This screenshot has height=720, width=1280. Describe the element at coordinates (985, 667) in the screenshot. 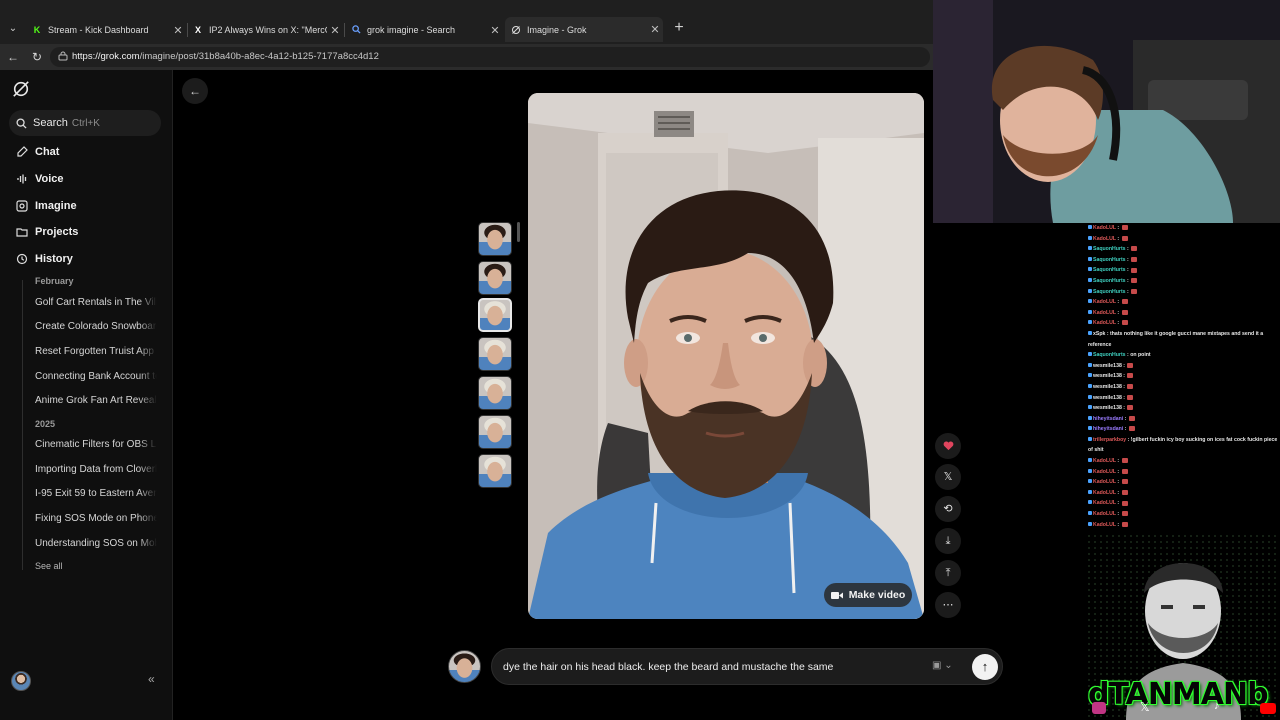

I see `send-button: ↑` at that location.